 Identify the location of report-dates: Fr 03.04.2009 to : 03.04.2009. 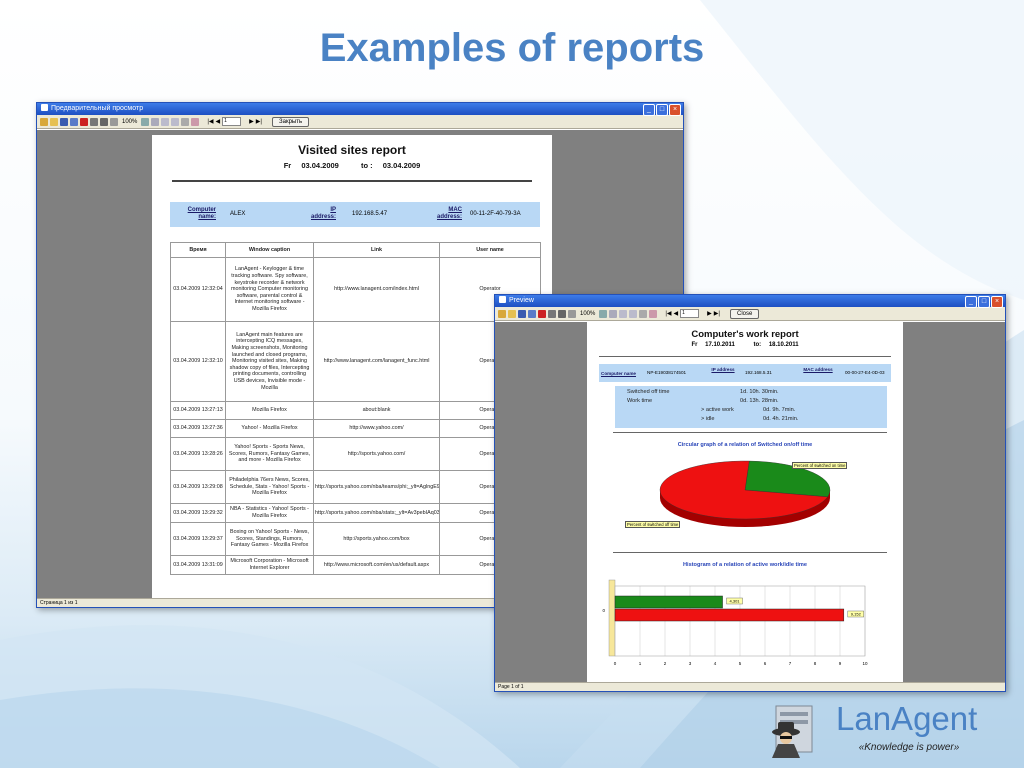
(352, 165).